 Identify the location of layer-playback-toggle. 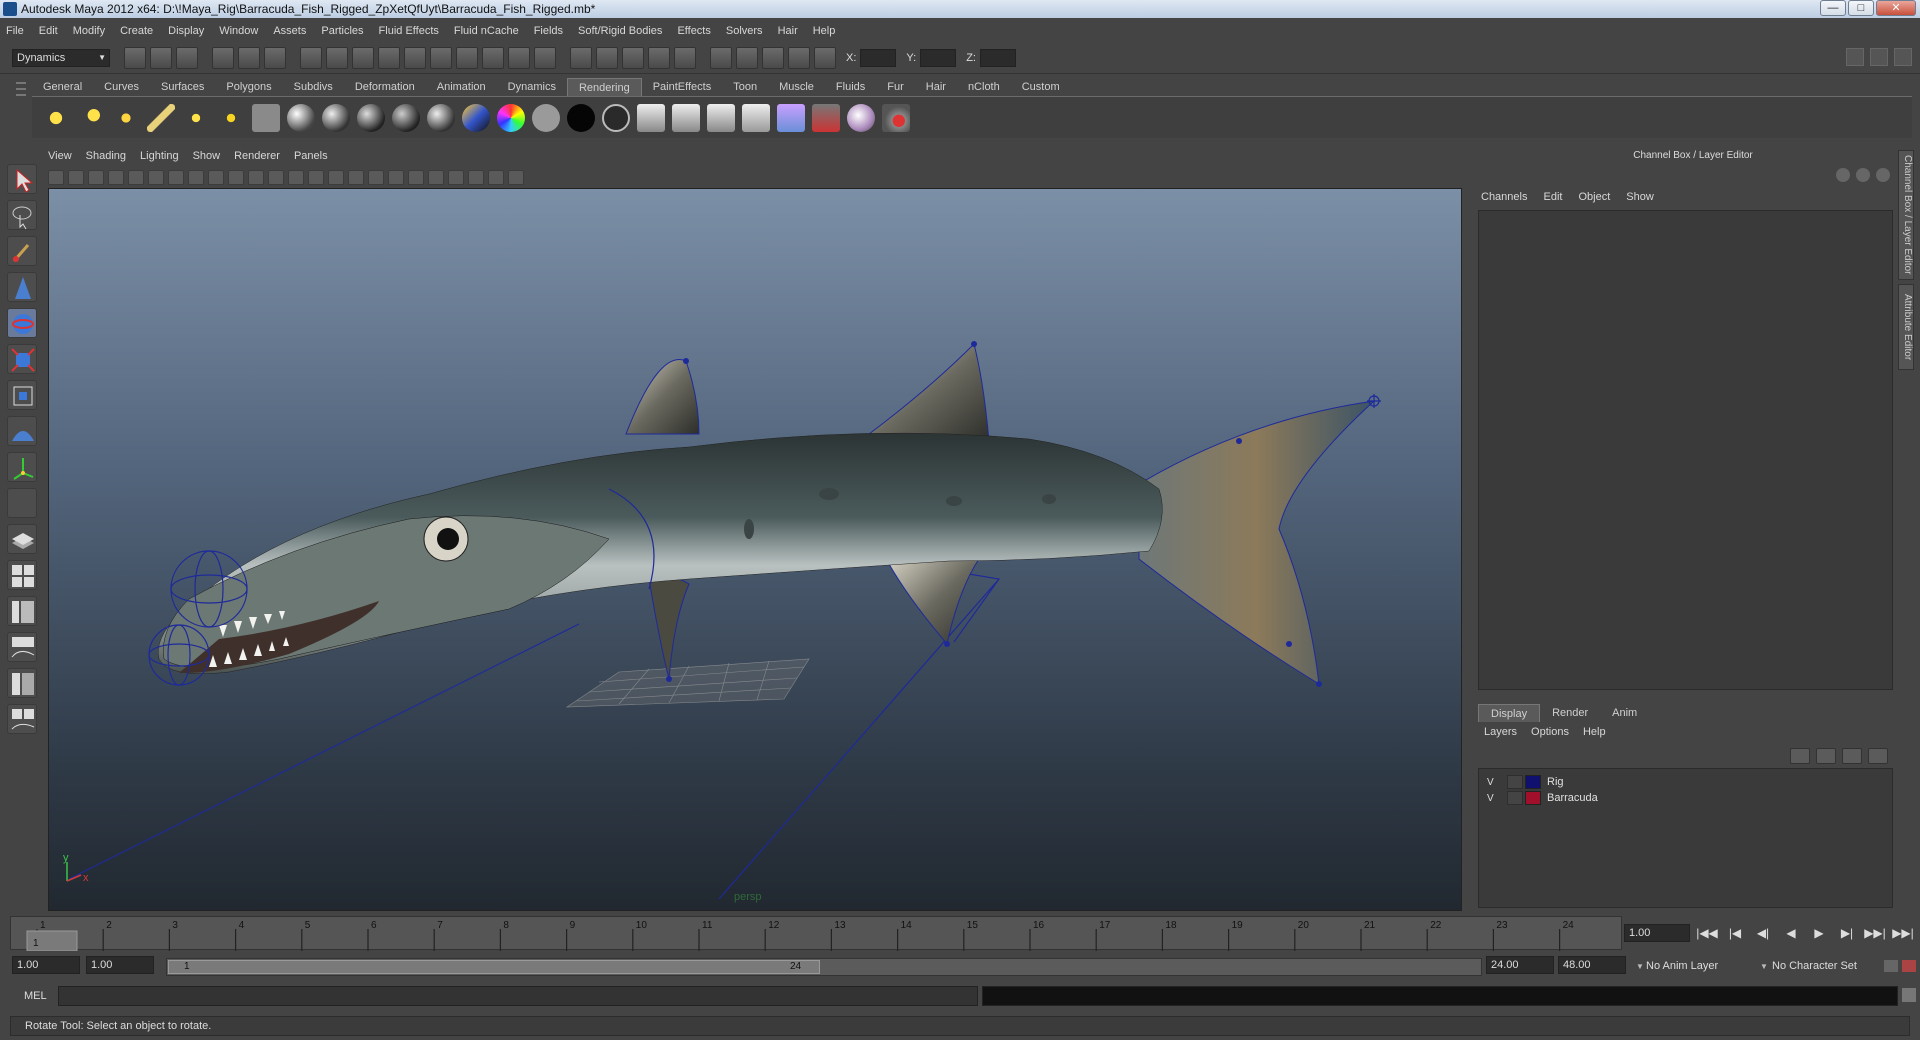
(1515, 782).